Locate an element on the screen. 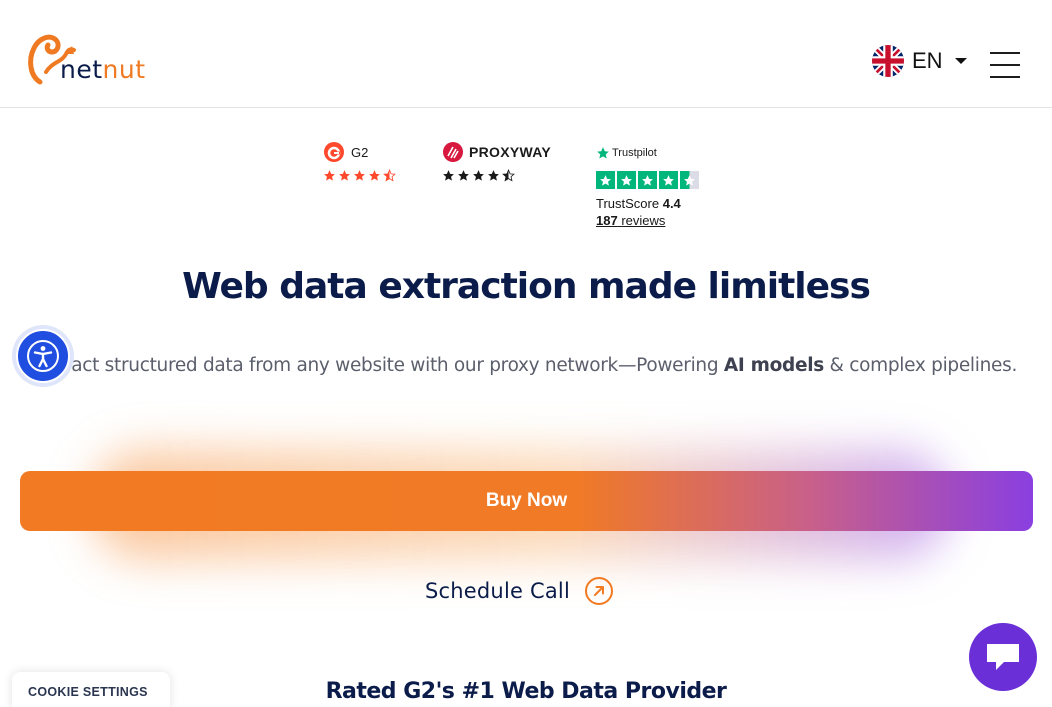 The image size is (1052, 707). cookie-settings-label: COOKIE SETTINGS is located at coordinates (88, 692).